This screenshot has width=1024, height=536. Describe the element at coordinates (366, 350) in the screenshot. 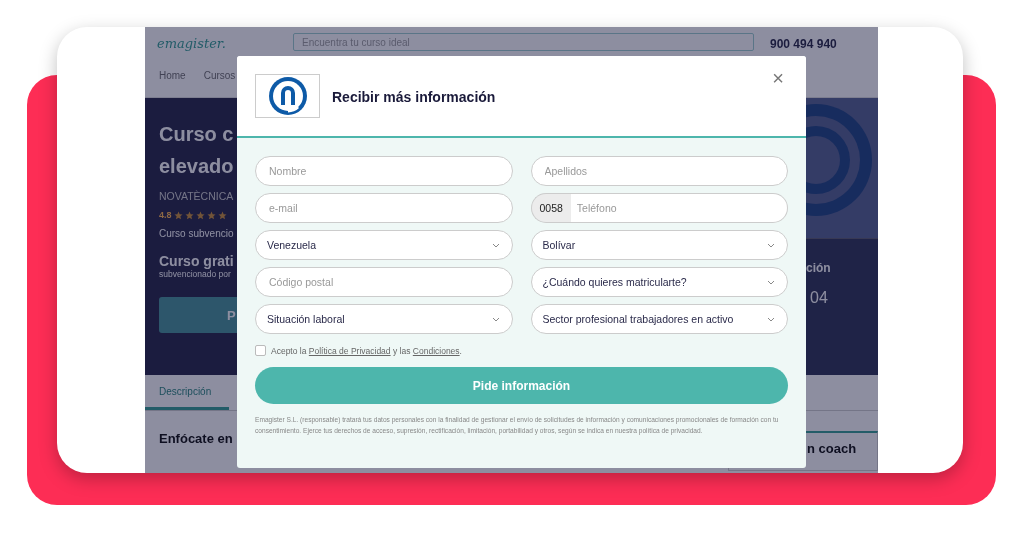

I see `consent-text: Acepto la Política de Privacidad y las Condiciones.` at that location.